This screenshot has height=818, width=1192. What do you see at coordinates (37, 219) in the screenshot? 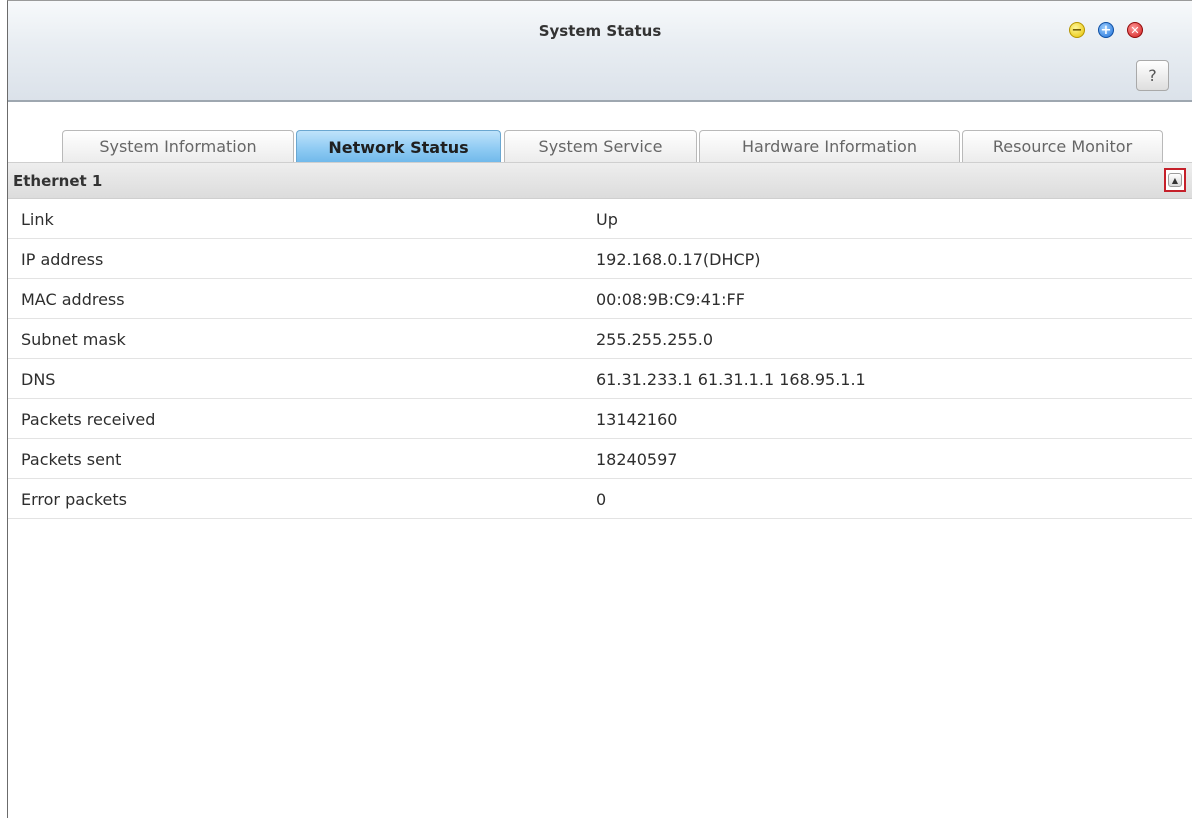
I see `row-label: Link` at bounding box center [37, 219].